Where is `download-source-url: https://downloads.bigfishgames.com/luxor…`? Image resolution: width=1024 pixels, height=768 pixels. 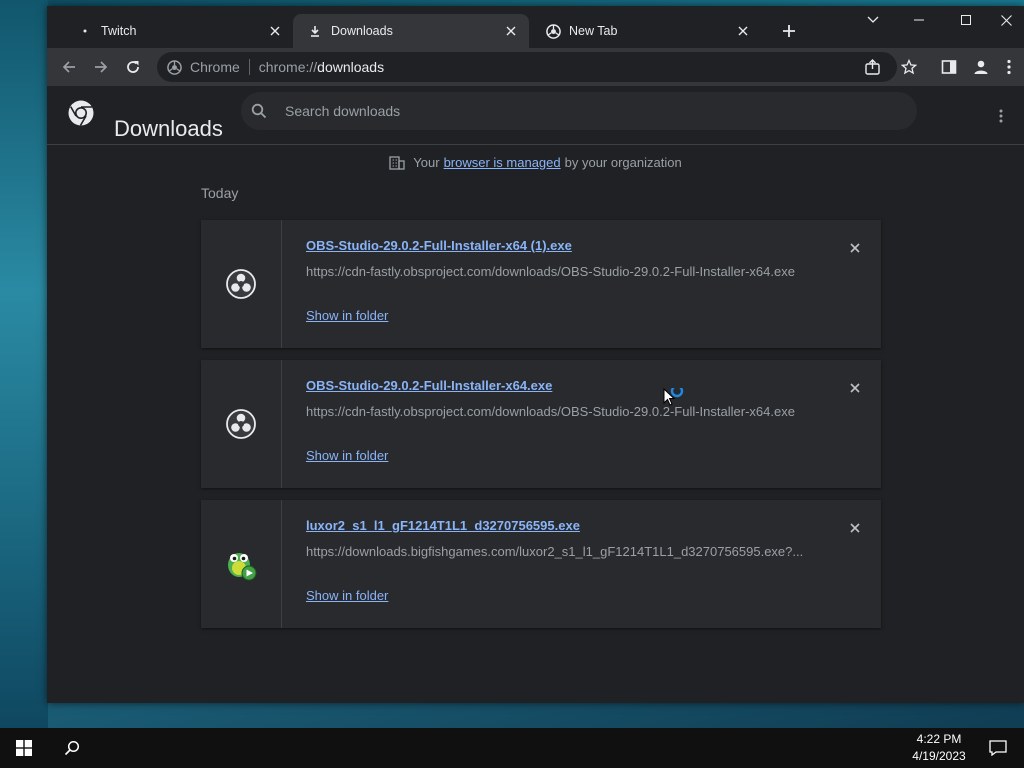
download-source-url: https://downloads.bigfishgames.com/luxor… is located at coordinates (555, 551).